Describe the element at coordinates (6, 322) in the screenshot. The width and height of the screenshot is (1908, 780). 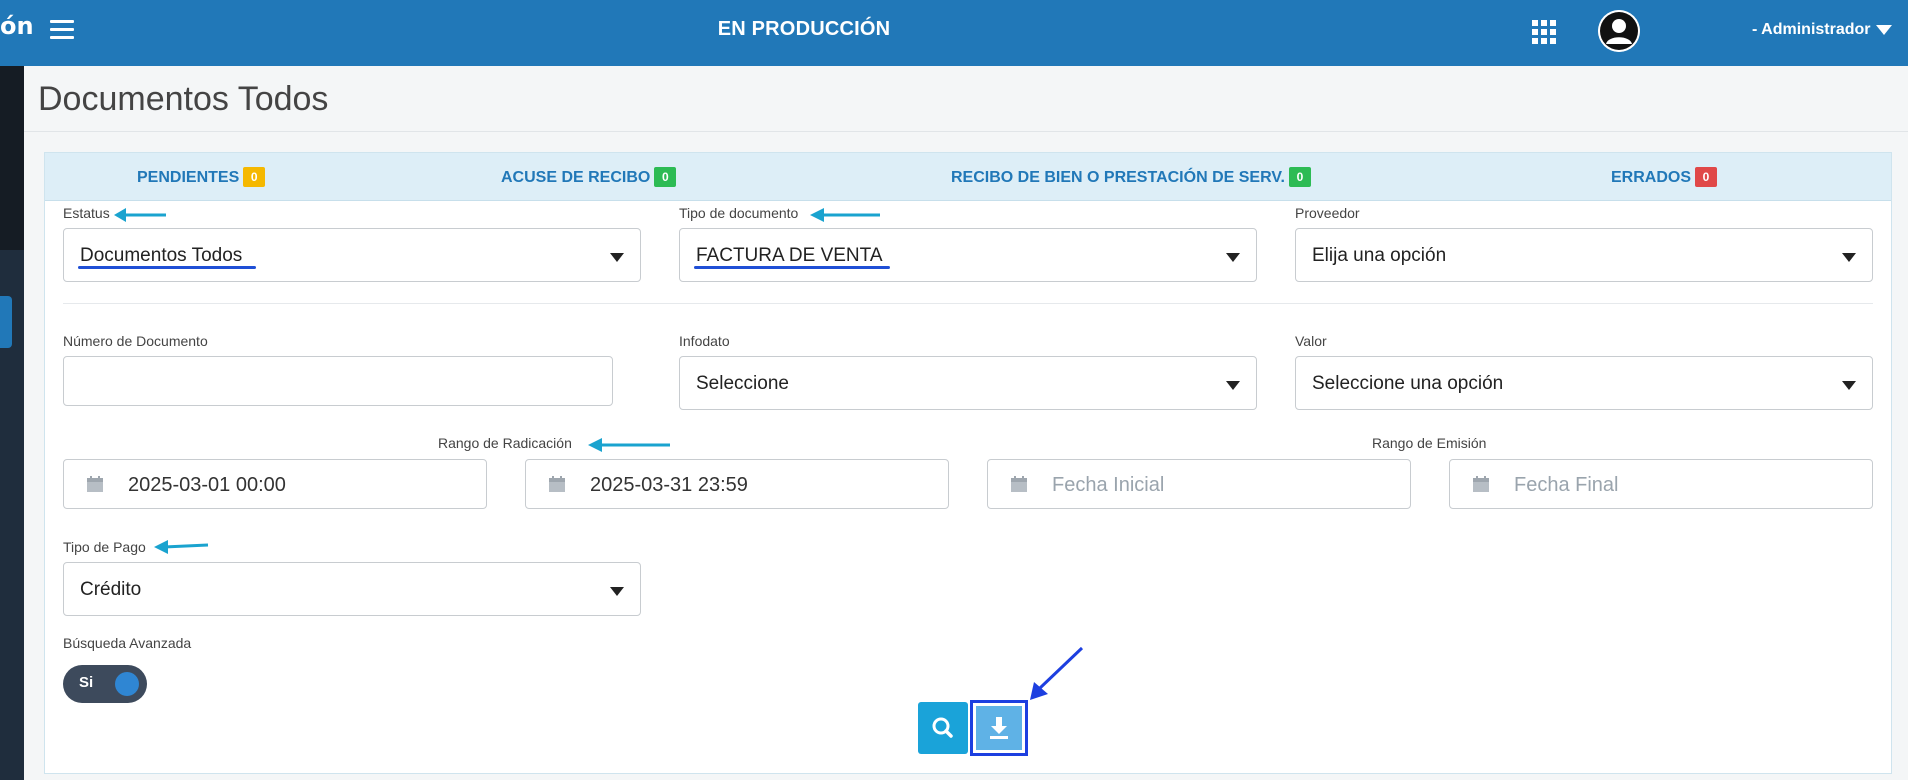
I see `sidebar-active-item` at that location.